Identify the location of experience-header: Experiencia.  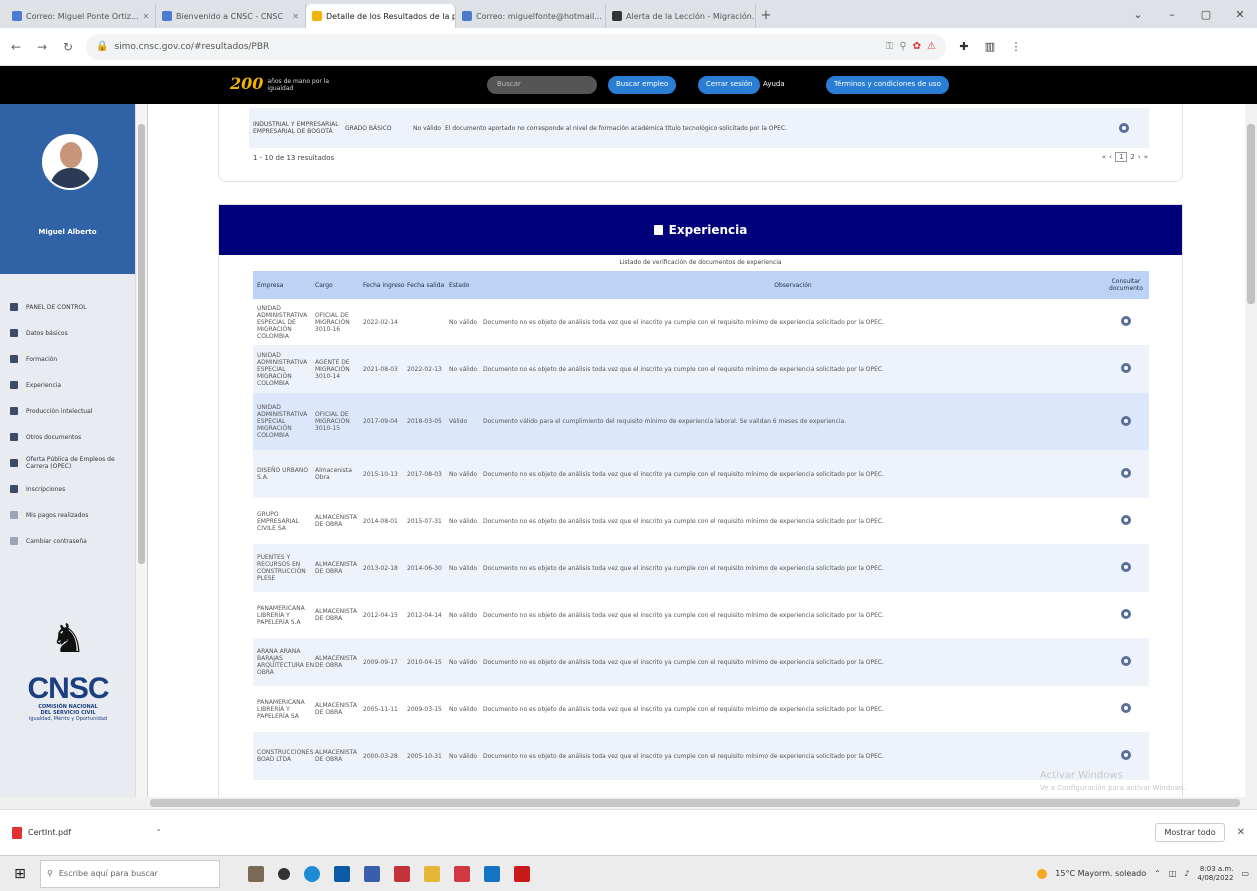
(700, 230).